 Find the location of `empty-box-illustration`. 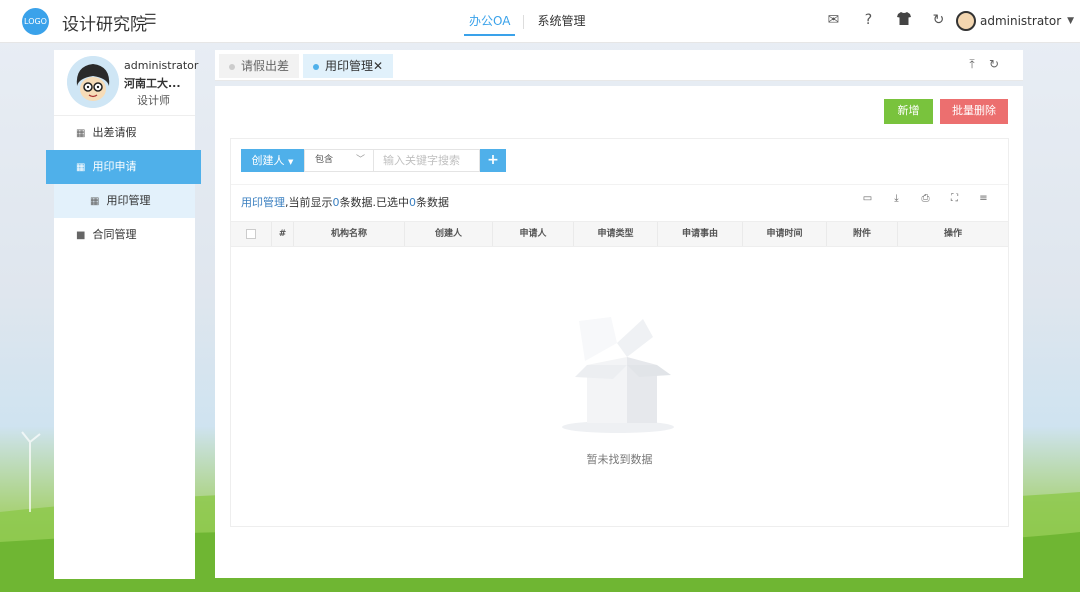

empty-box-illustration is located at coordinates (618, 375).